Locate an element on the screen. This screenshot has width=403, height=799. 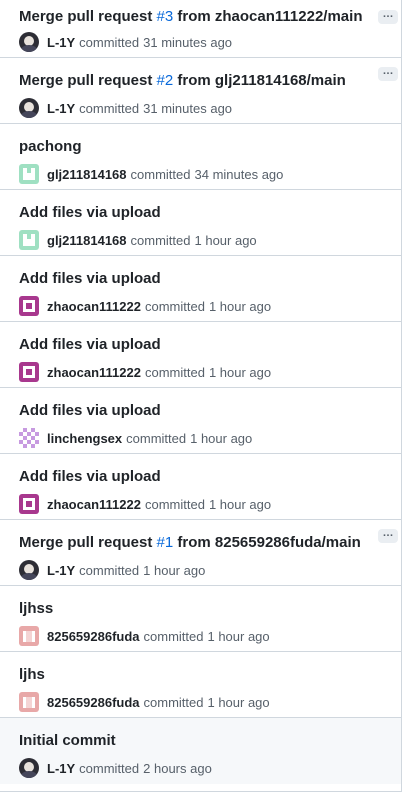
commit-row: ljhs 825659286fuda committed 1 hour ago is located at coordinates (200, 685).